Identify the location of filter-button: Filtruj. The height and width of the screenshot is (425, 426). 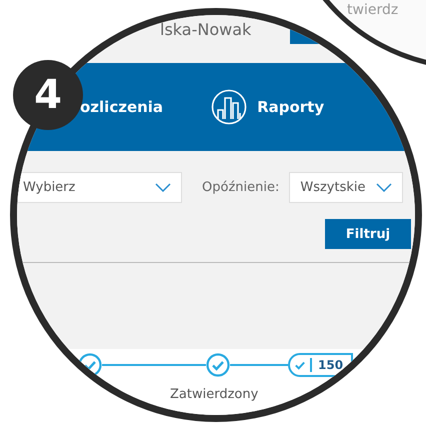
(368, 234).